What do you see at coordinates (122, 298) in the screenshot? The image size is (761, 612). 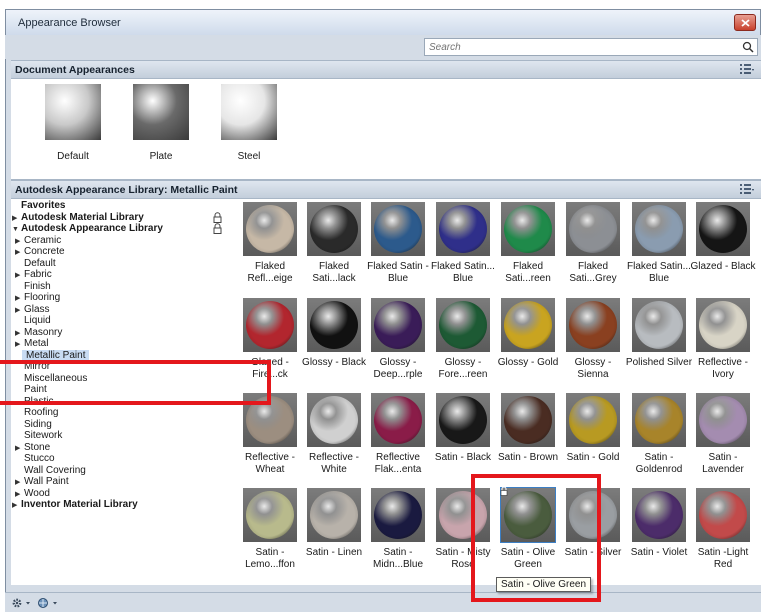 I see `tree-item: ▶ Flooring` at bounding box center [122, 298].